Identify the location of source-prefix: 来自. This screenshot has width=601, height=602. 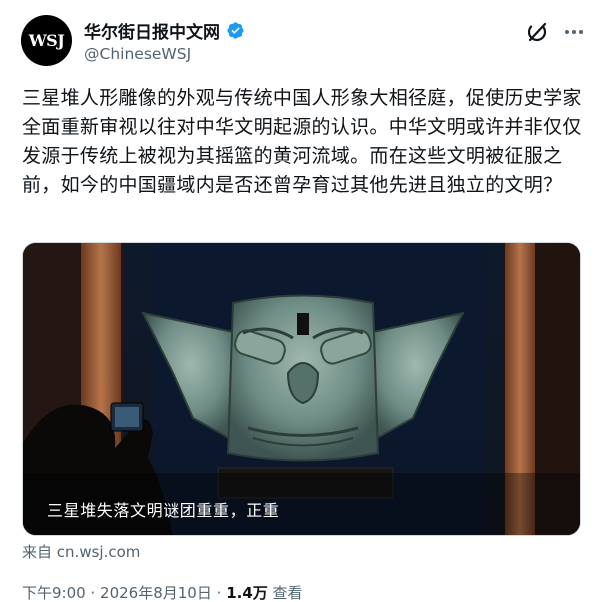
(37, 552).